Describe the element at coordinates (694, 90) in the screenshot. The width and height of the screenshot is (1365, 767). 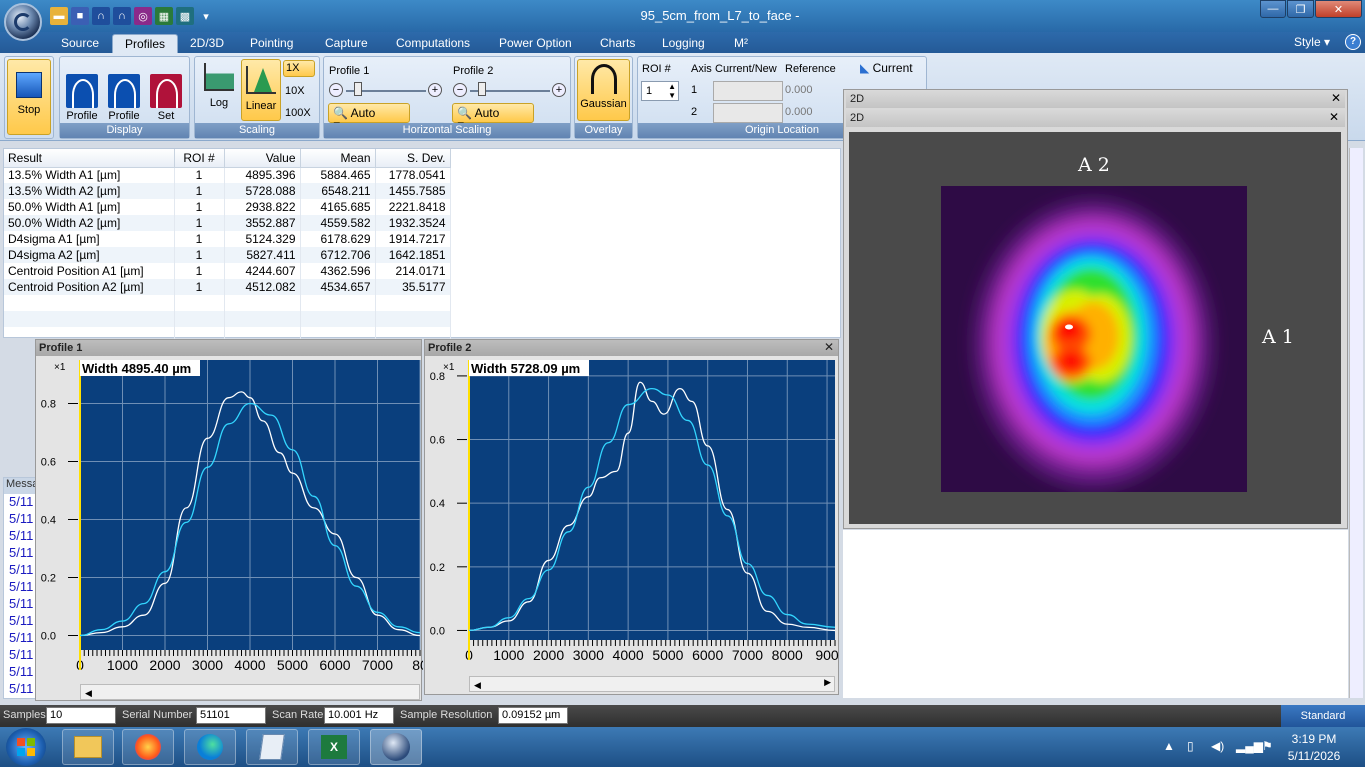
I see `axis-number: 1` at that location.